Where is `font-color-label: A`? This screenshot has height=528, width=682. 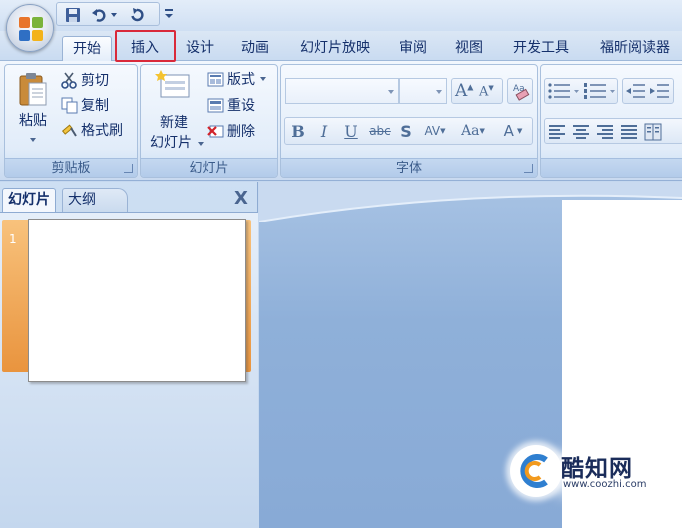 font-color-label: A is located at coordinates (508, 131).